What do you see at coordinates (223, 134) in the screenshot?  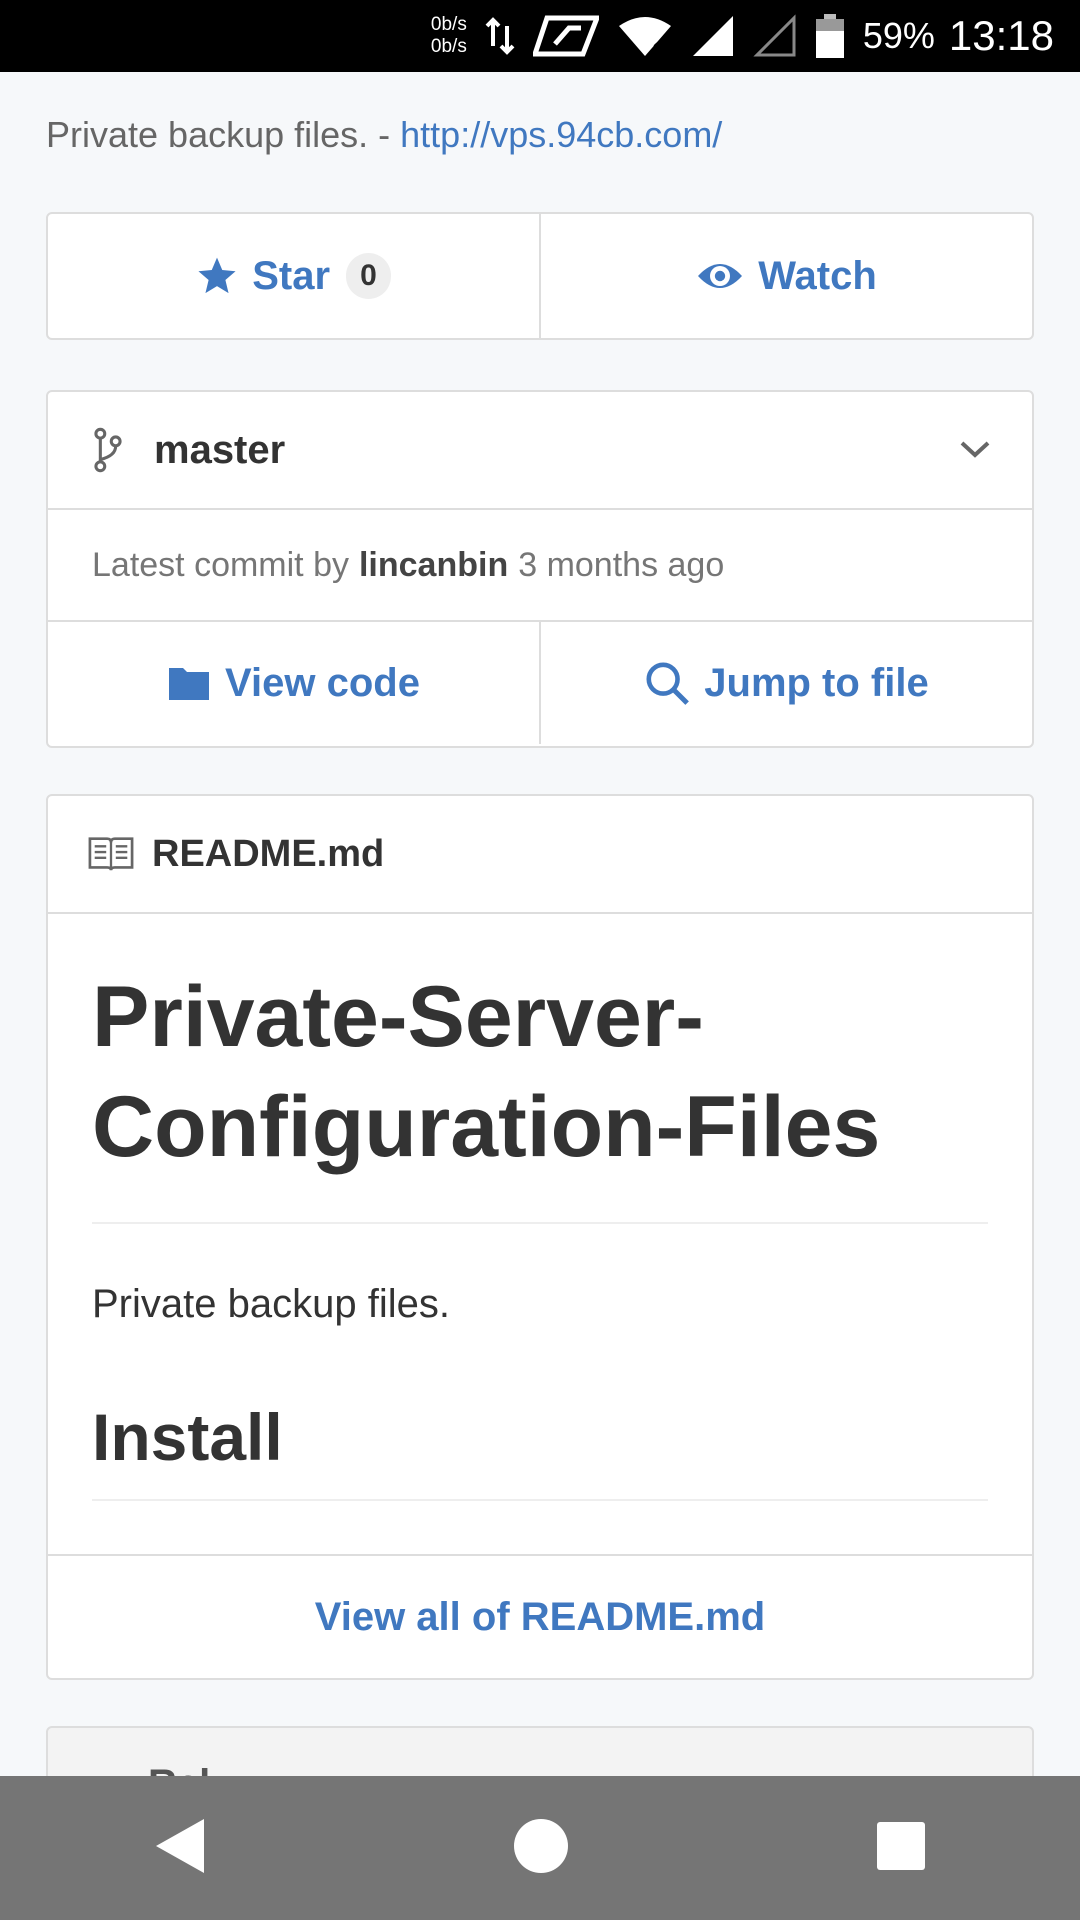 I see `description-text: Private backup files. -` at bounding box center [223, 134].